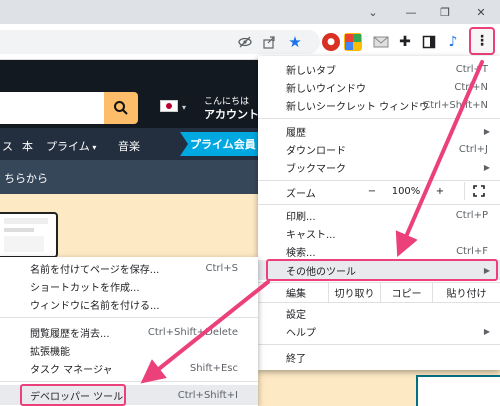 The image size is (500, 406). Describe the element at coordinates (296, 294) in the screenshot. I see `edit-label: 編集` at that location.